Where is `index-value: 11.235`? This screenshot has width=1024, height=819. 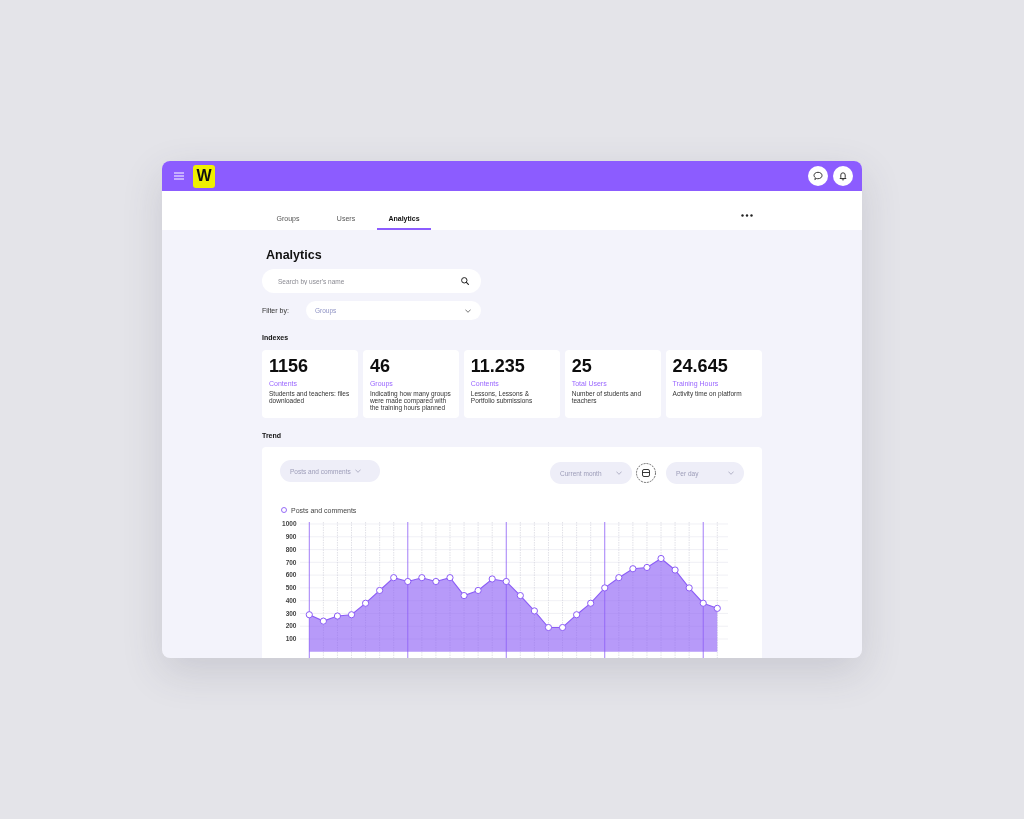 index-value: 11.235 is located at coordinates (497, 366).